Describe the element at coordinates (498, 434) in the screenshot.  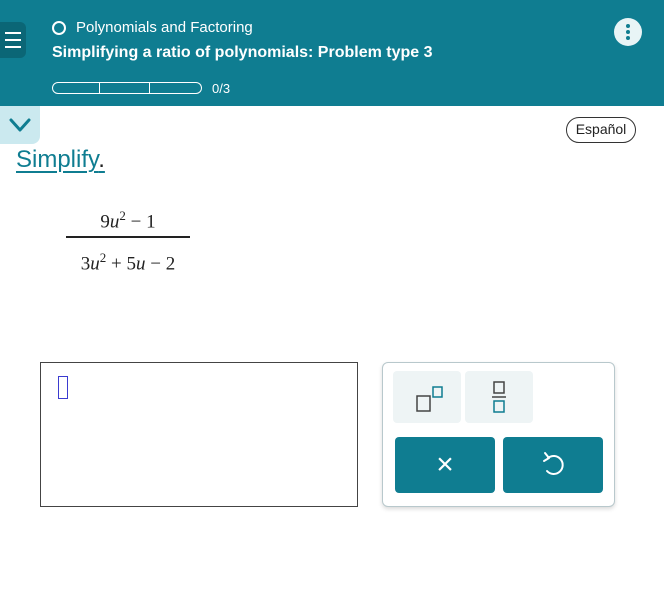
I see `math-keypad: ×` at that location.